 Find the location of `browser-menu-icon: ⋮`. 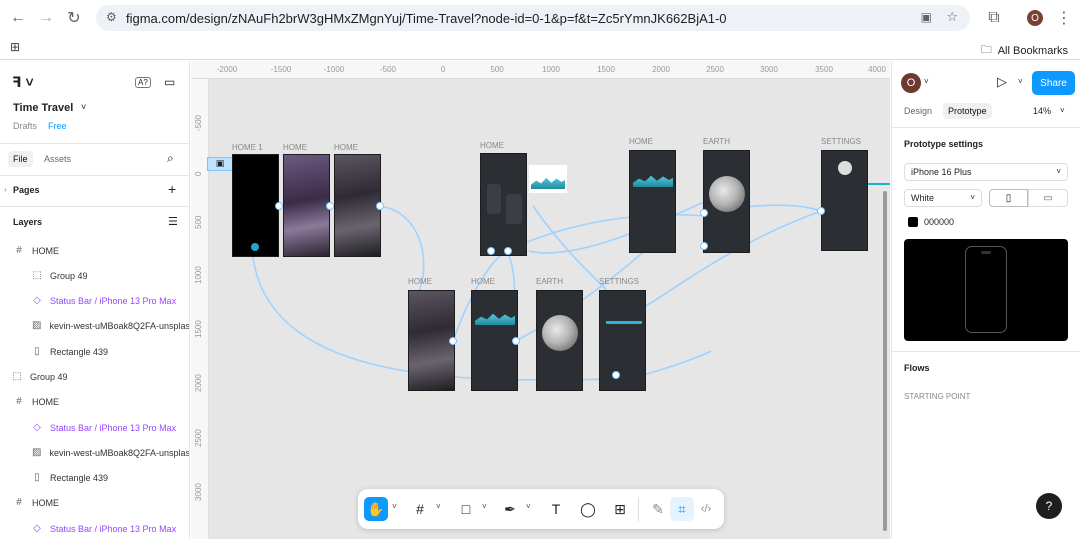

browser-menu-icon: ⋮ is located at coordinates (1064, 18).